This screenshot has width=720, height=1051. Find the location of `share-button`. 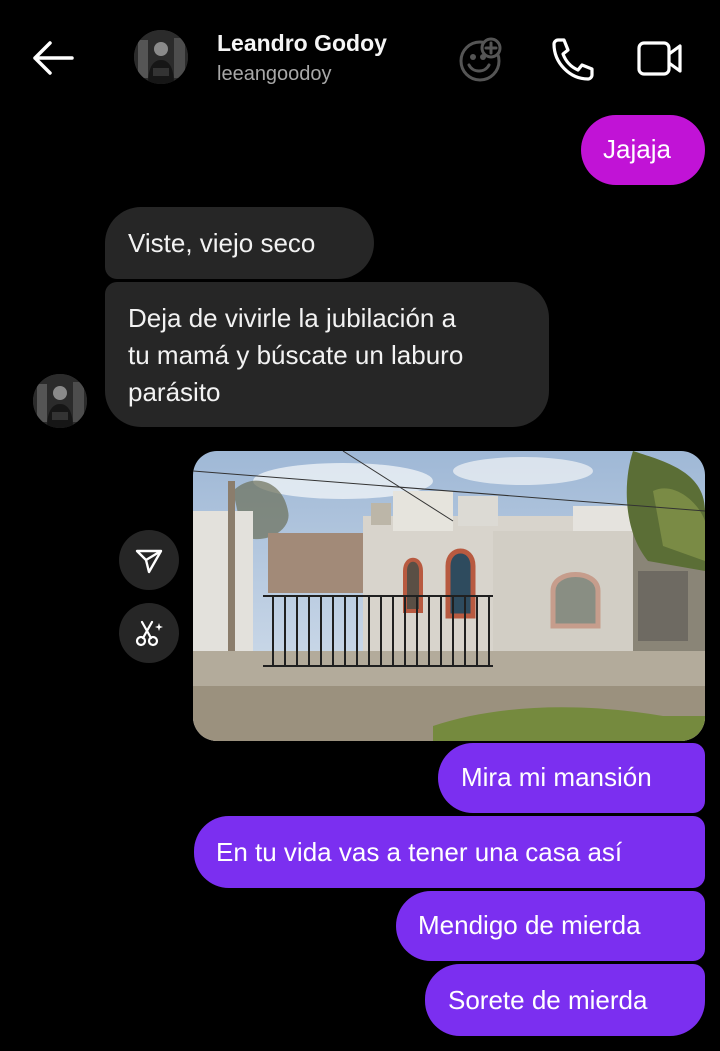

share-button is located at coordinates (149, 560).